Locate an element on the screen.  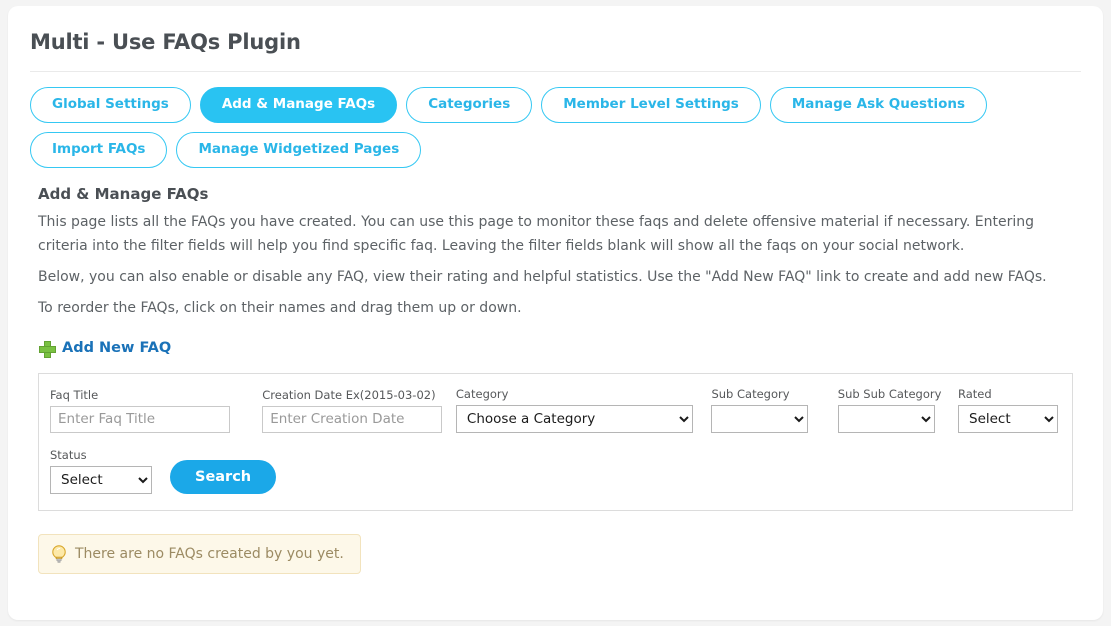
tab-global-settings: Global Settings is located at coordinates (110, 105).